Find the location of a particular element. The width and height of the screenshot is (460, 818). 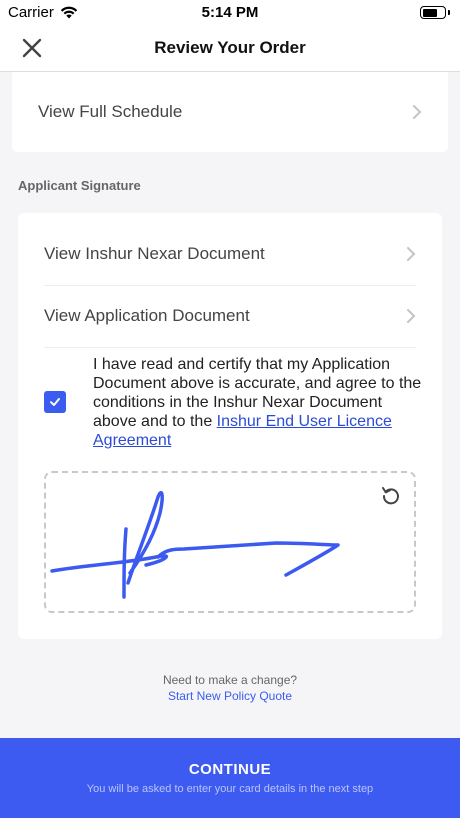

schedule-card: View Full Schedule is located at coordinates (230, 112).